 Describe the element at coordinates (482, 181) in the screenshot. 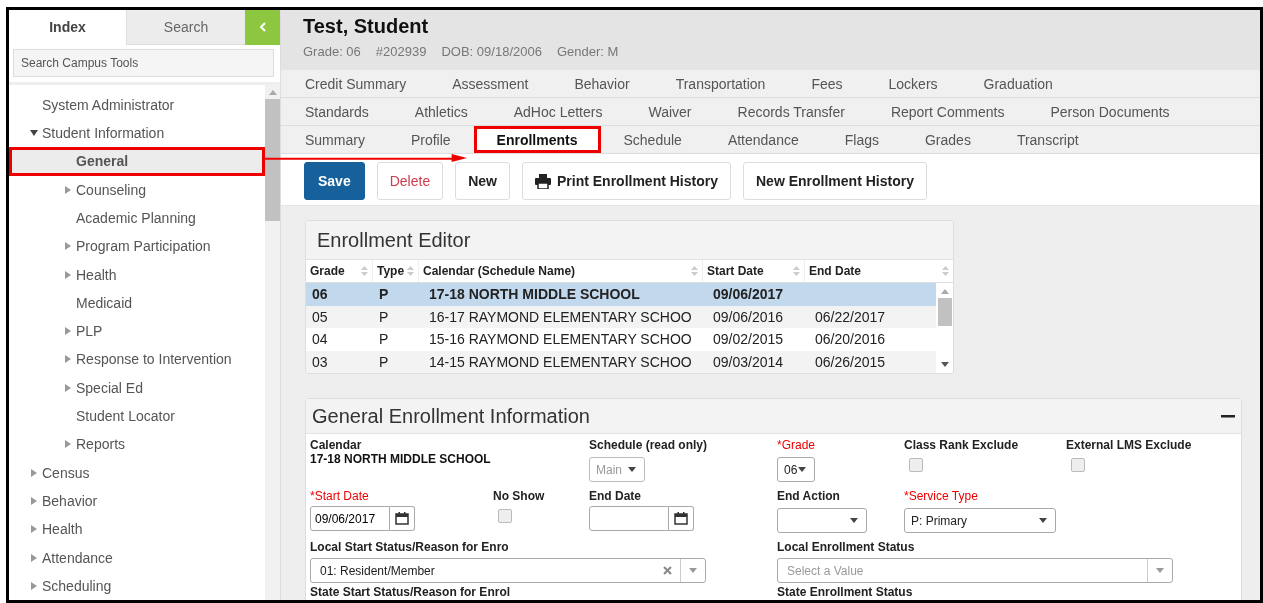

I see `toolbar-button: New` at that location.